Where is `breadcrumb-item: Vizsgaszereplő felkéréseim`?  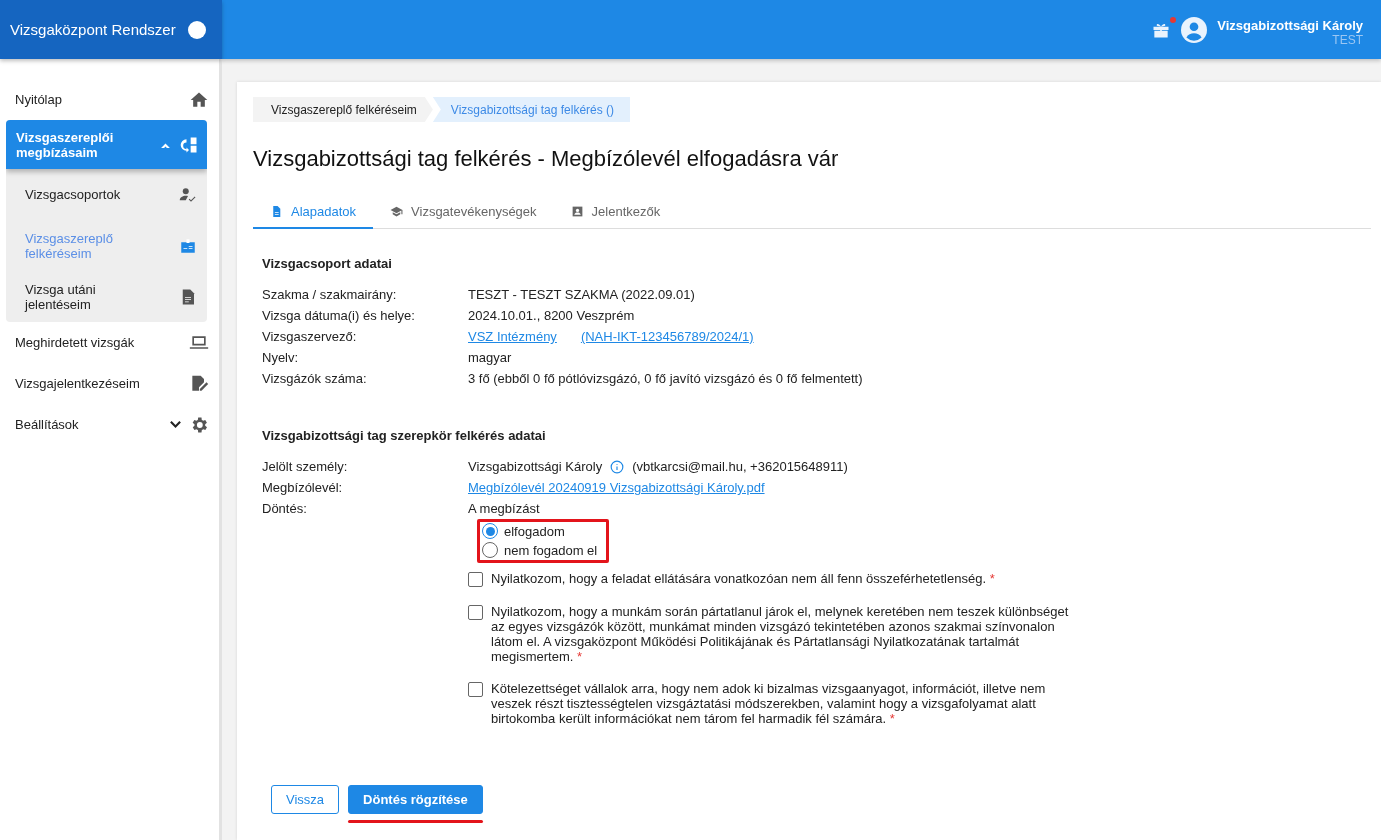
breadcrumb-item: Vizsgaszereplő felkéréseim is located at coordinates (343, 109).